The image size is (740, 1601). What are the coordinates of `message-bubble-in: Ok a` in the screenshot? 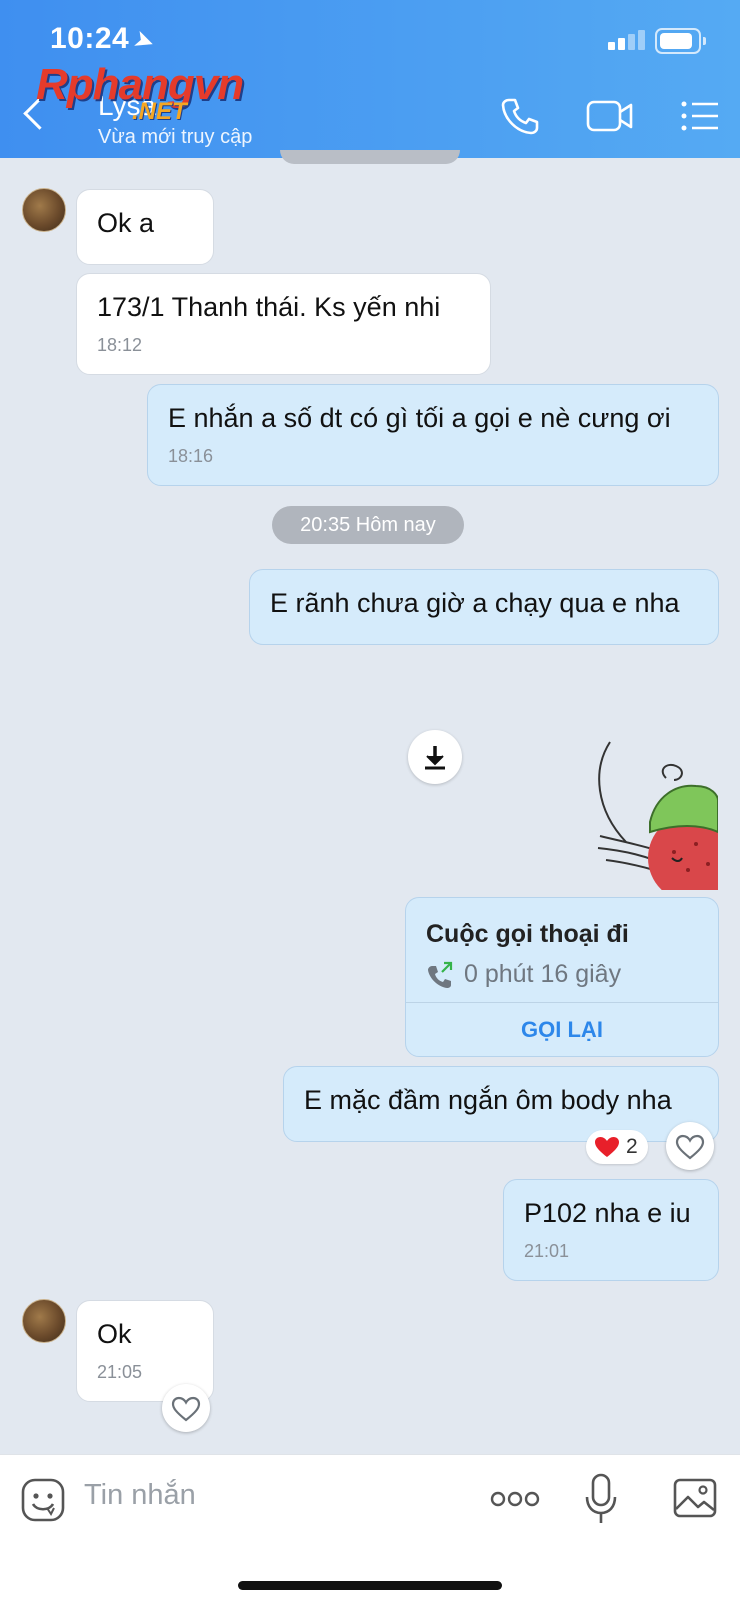 It's located at (145, 227).